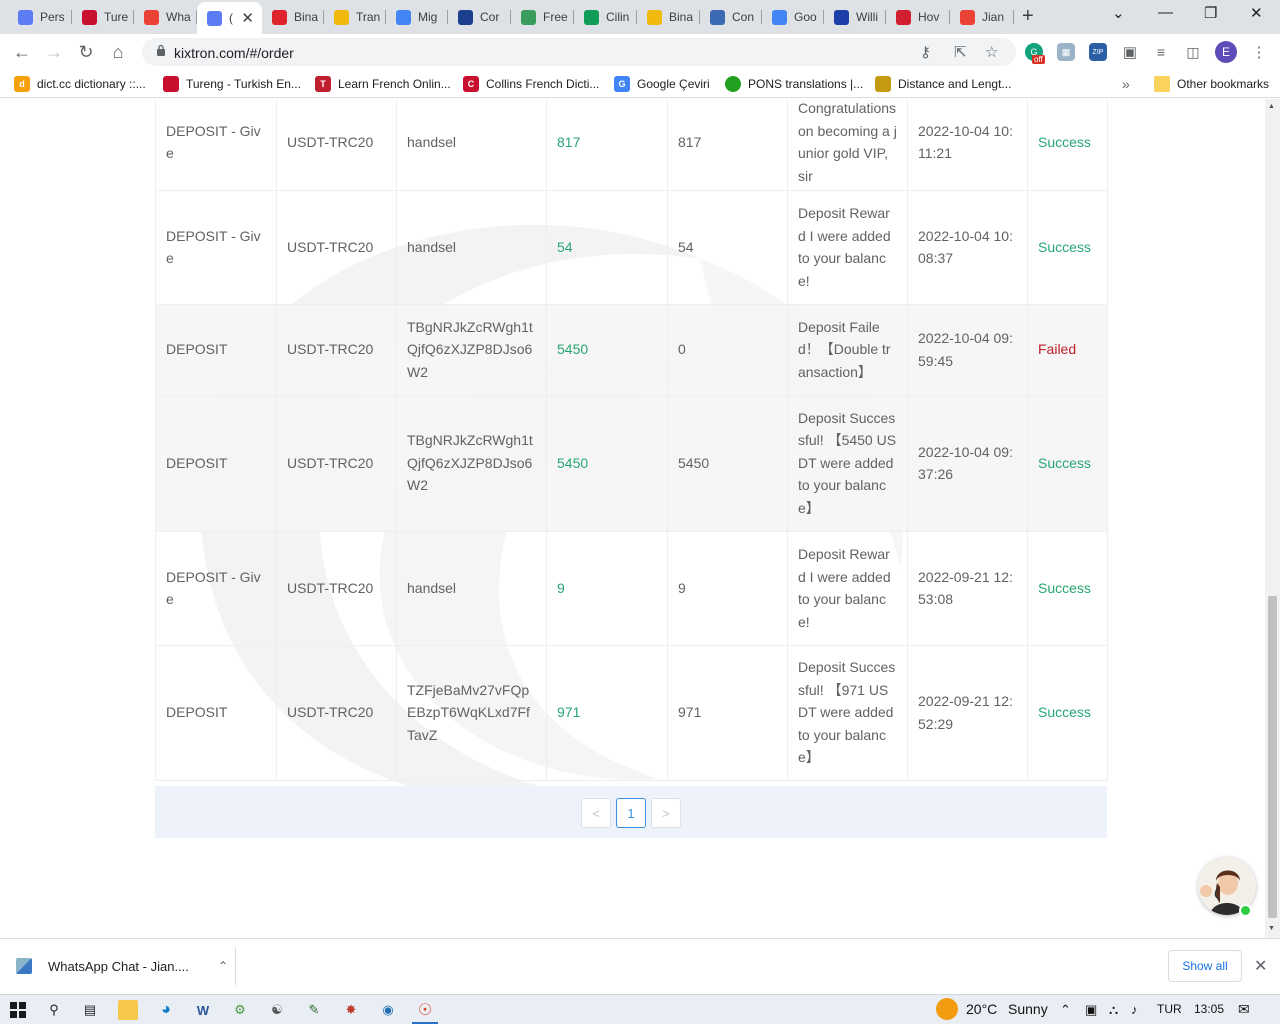 Image resolution: width=1280 pixels, height=1024 pixels. I want to click on browser-tab: Cilin, so click(605, 17).